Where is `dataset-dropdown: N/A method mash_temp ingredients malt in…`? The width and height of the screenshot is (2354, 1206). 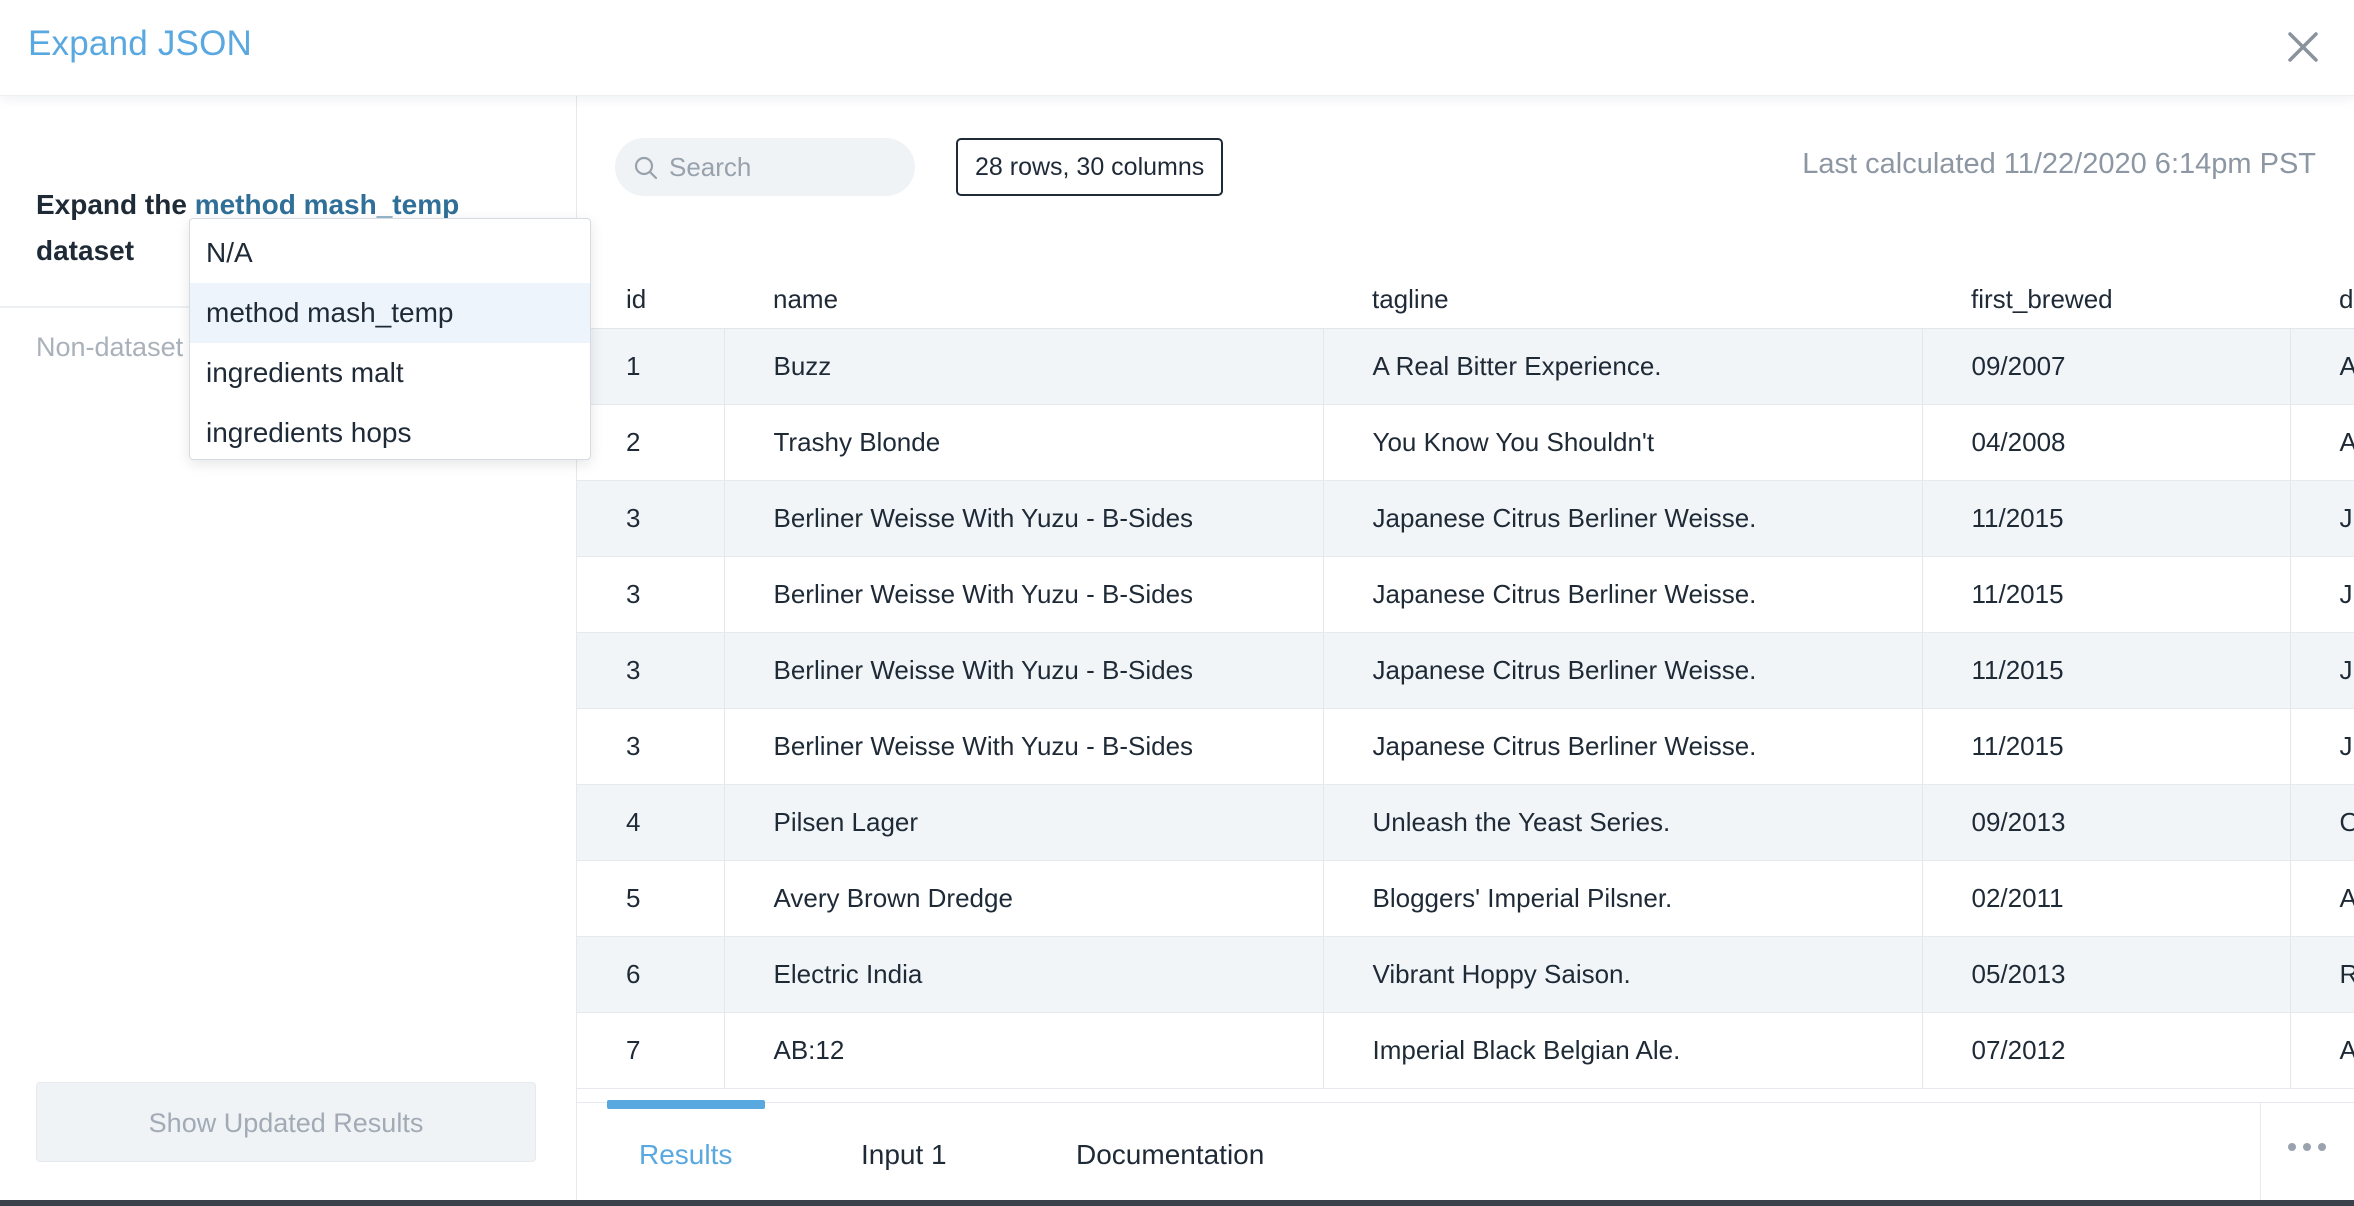
dataset-dropdown: N/A method mash_temp ingredients malt in… is located at coordinates (390, 339).